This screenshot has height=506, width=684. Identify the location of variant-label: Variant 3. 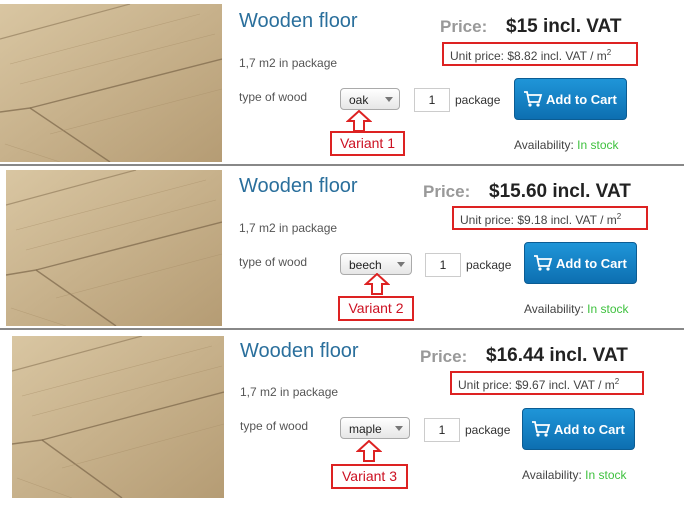
(369, 476).